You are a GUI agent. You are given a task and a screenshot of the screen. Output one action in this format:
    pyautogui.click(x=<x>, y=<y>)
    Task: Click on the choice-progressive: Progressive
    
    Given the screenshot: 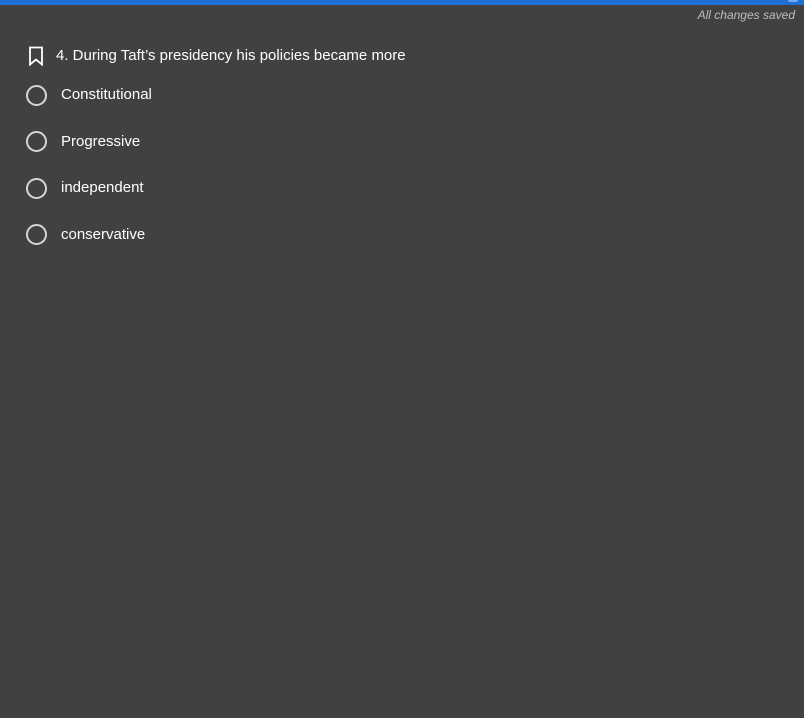 What is the action you would take?
    pyautogui.click(x=89, y=142)
    